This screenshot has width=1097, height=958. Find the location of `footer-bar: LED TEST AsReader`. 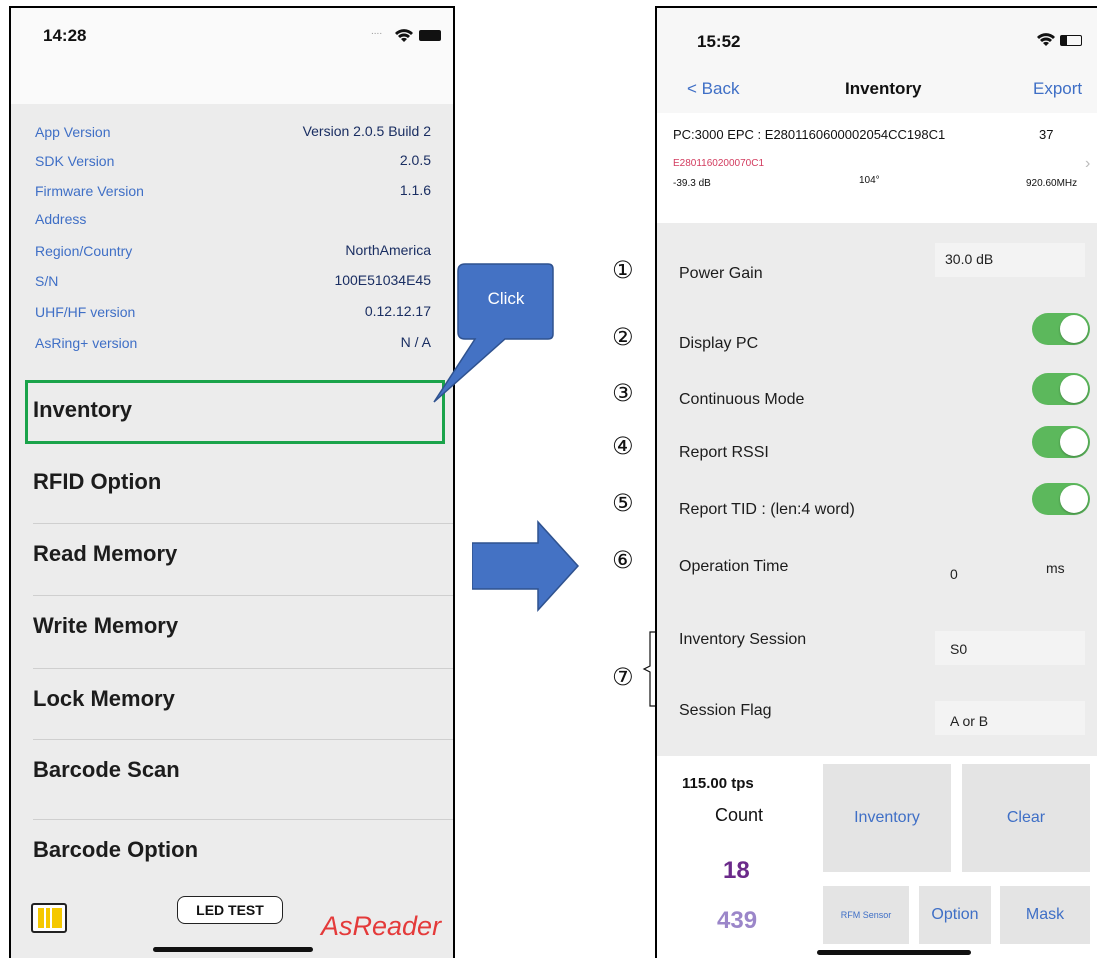

footer-bar: LED TEST AsReader is located at coordinates (232, 920).